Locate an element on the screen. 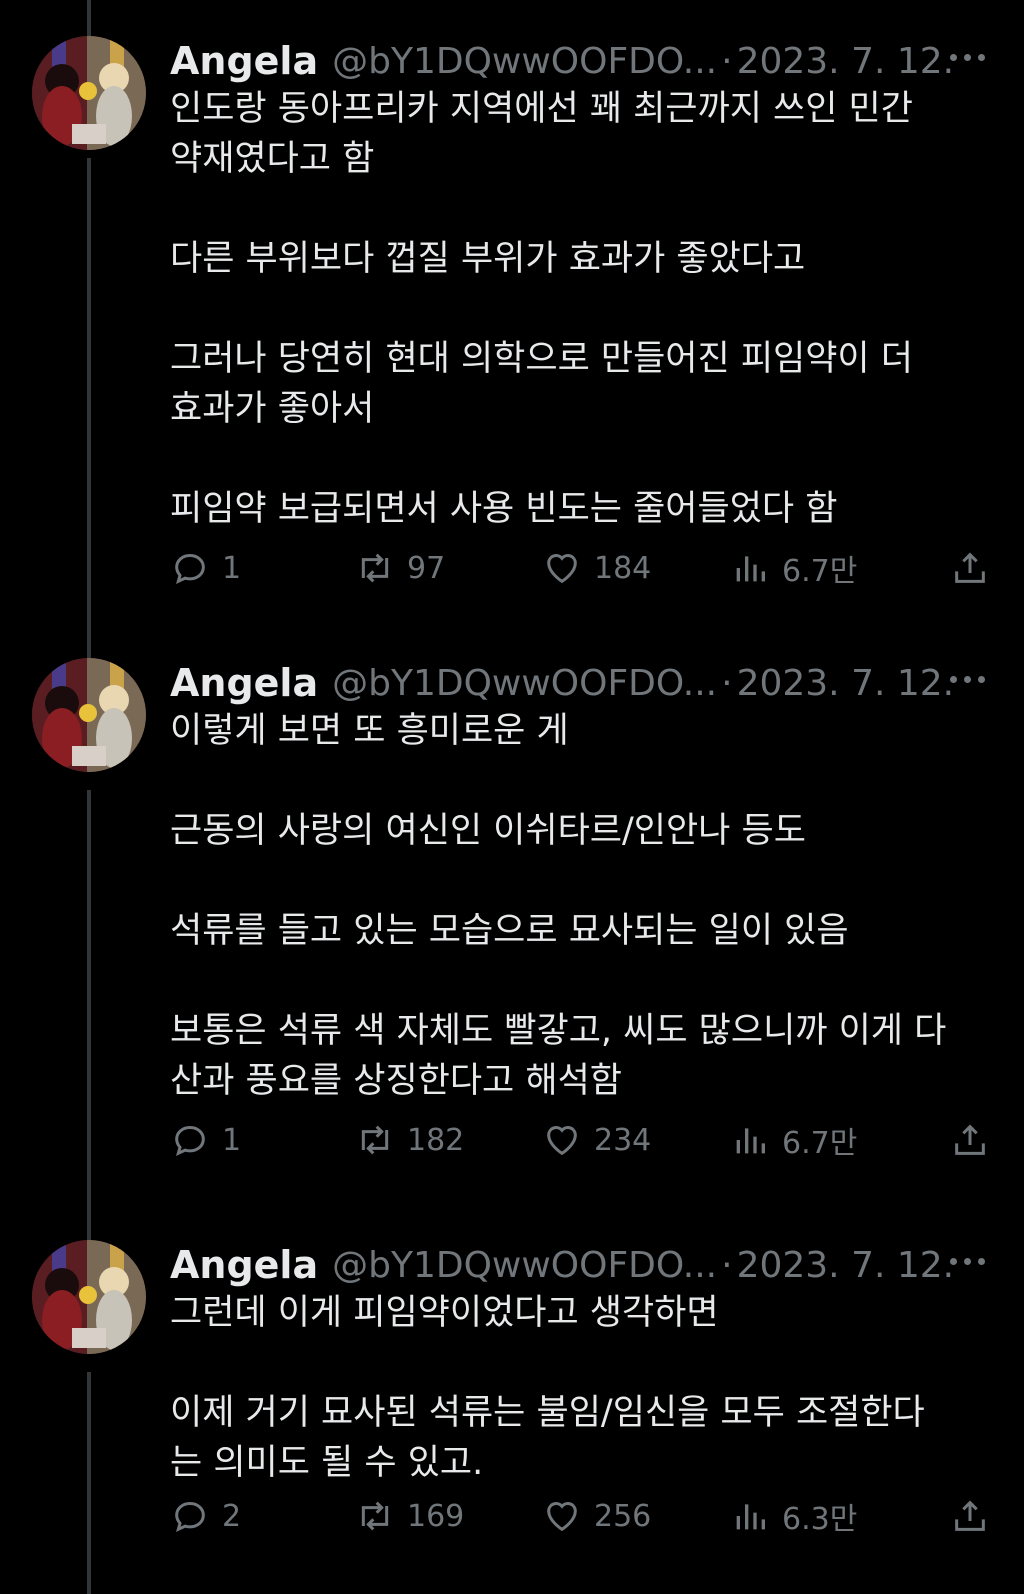 The image size is (1024, 1594). text-line: 이렇게 보면 또 흥미로운 게 is located at coordinates (369, 731).